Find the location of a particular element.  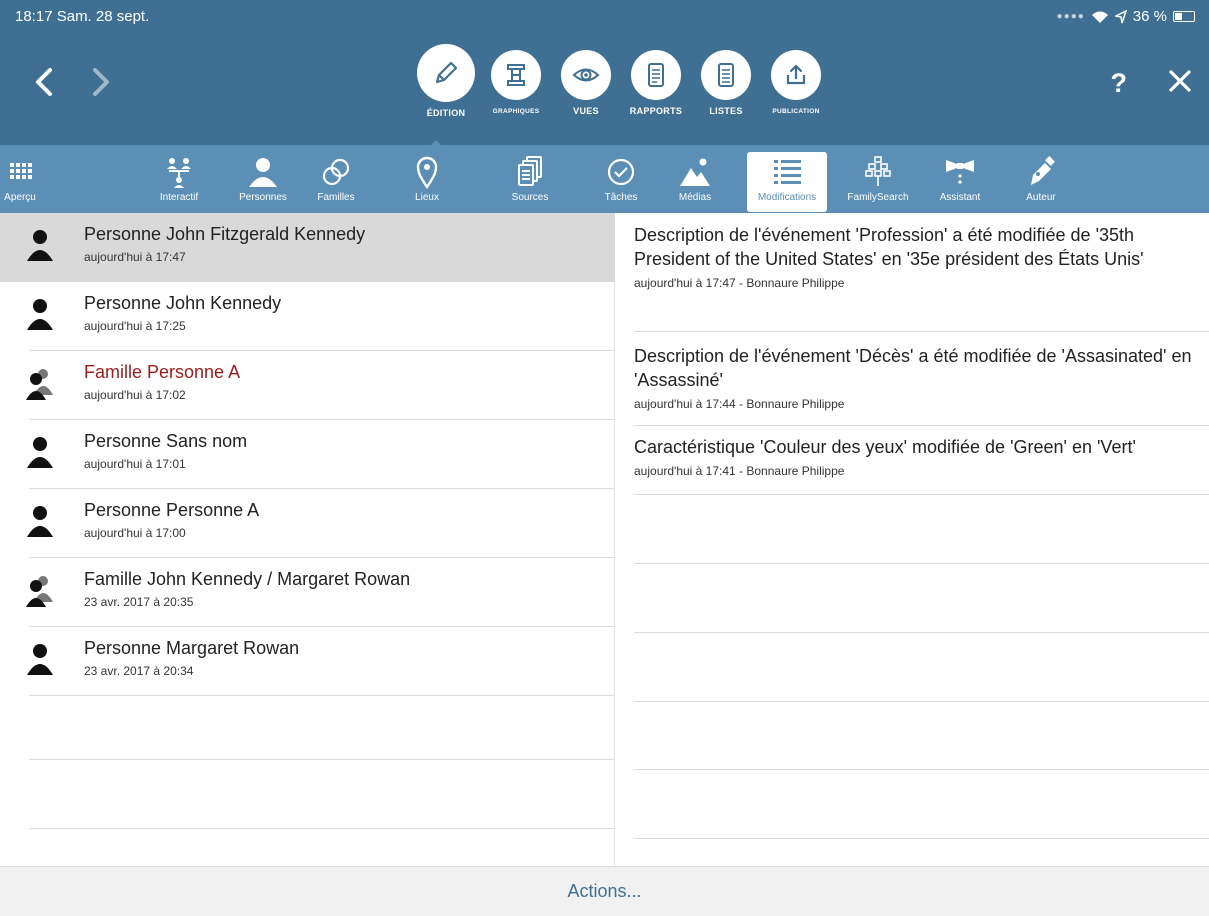

mode-graphiques: GRAPHIQUES is located at coordinates (516, 84).